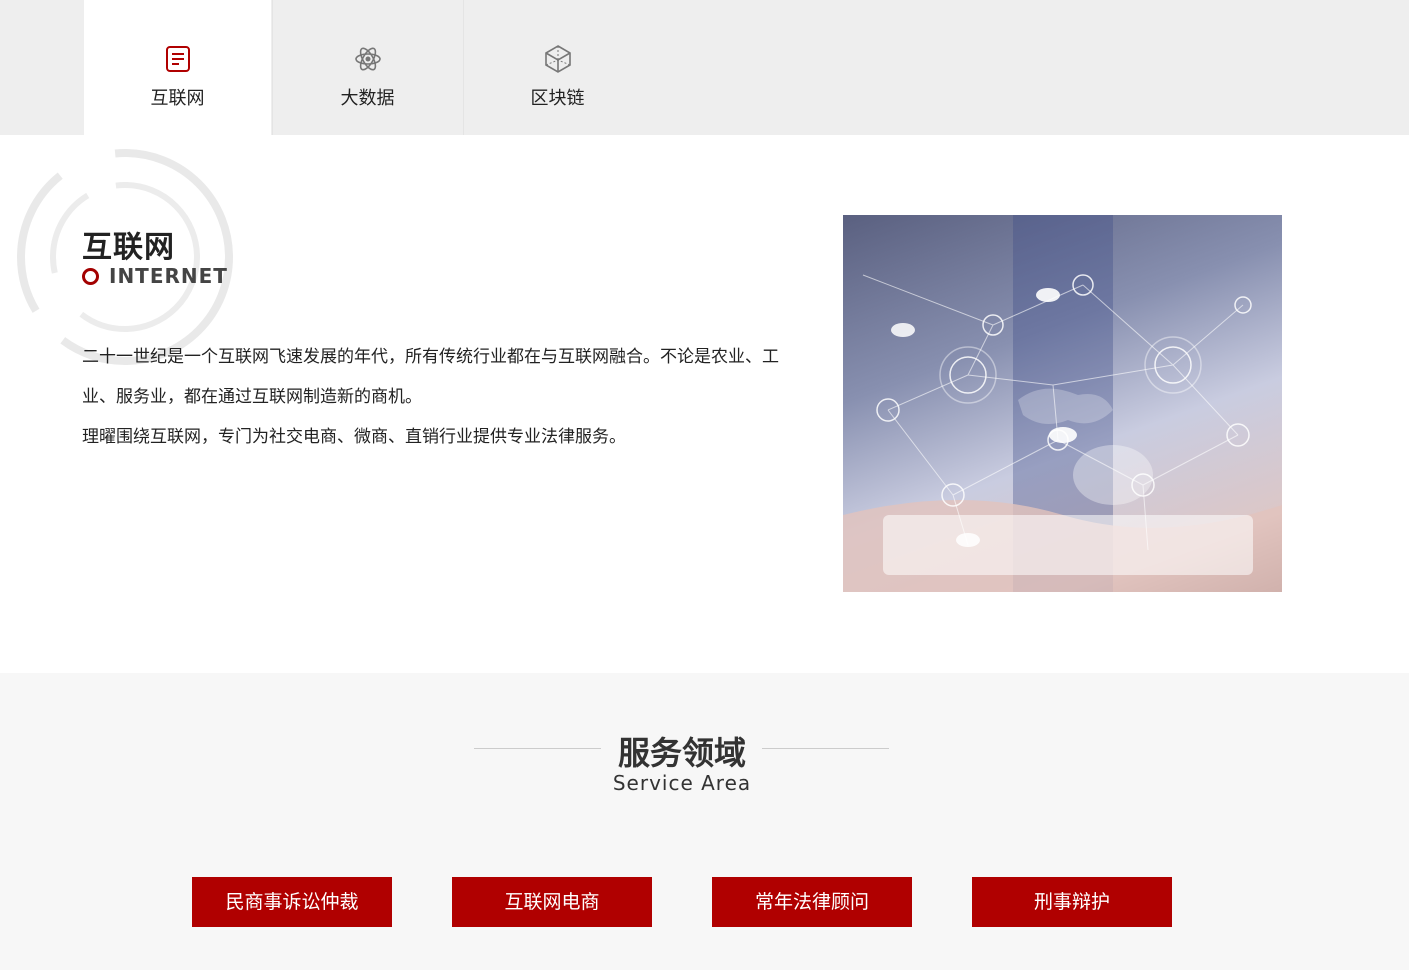 This screenshot has width=1409, height=970. Describe the element at coordinates (177, 59) in the screenshot. I see `document-list-icon` at that location.